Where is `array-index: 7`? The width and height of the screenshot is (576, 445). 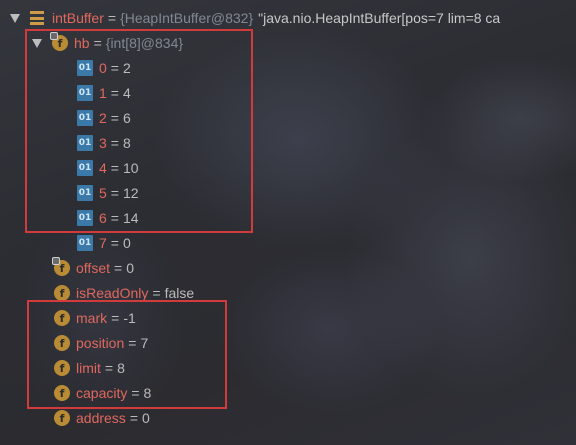 array-index: 7 is located at coordinates (103, 243).